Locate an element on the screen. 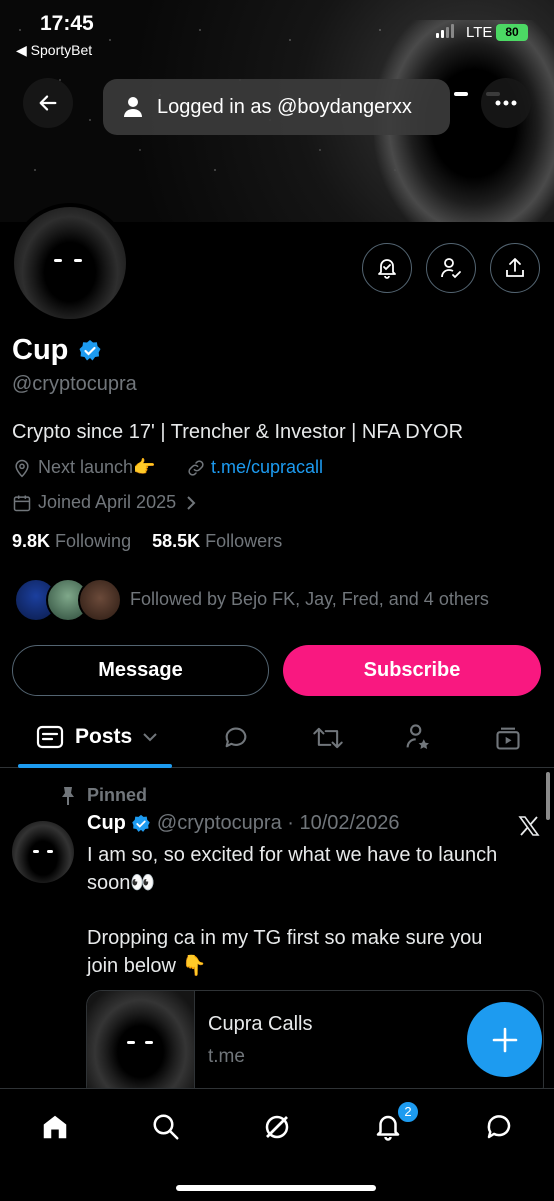  link-card-title: Cupra Calls is located at coordinates (260, 1024).